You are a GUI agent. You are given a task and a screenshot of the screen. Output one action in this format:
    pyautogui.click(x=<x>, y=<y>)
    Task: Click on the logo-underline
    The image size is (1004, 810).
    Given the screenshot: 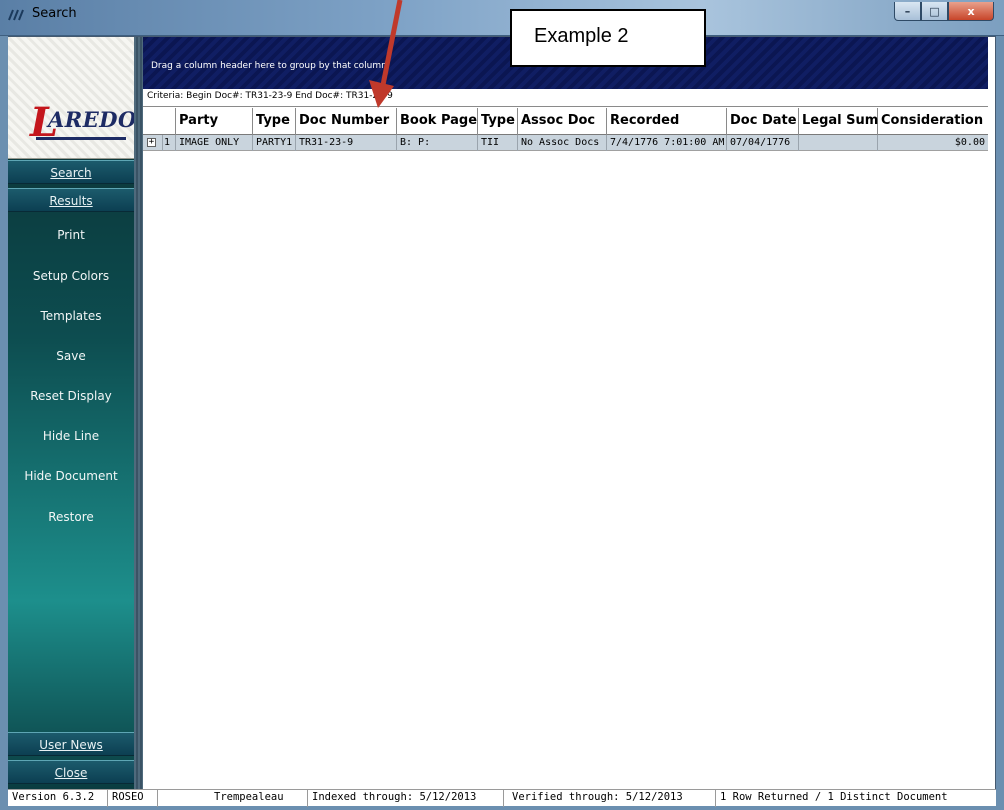 What is the action you would take?
    pyautogui.click(x=81, y=138)
    